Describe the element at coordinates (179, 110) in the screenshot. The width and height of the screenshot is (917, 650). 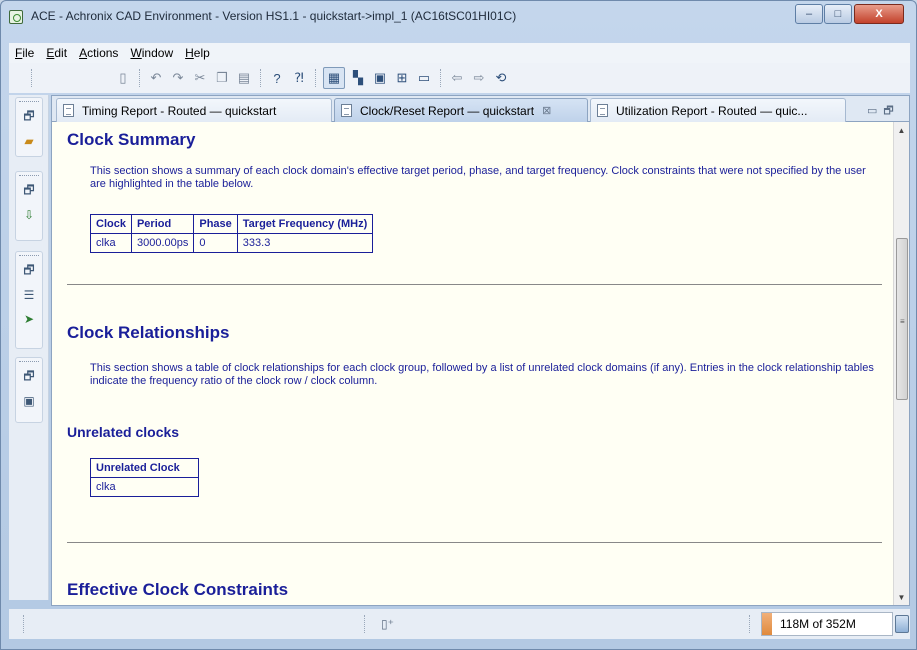
I see `tab-label: Timing Report - Routed — quickstart` at that location.